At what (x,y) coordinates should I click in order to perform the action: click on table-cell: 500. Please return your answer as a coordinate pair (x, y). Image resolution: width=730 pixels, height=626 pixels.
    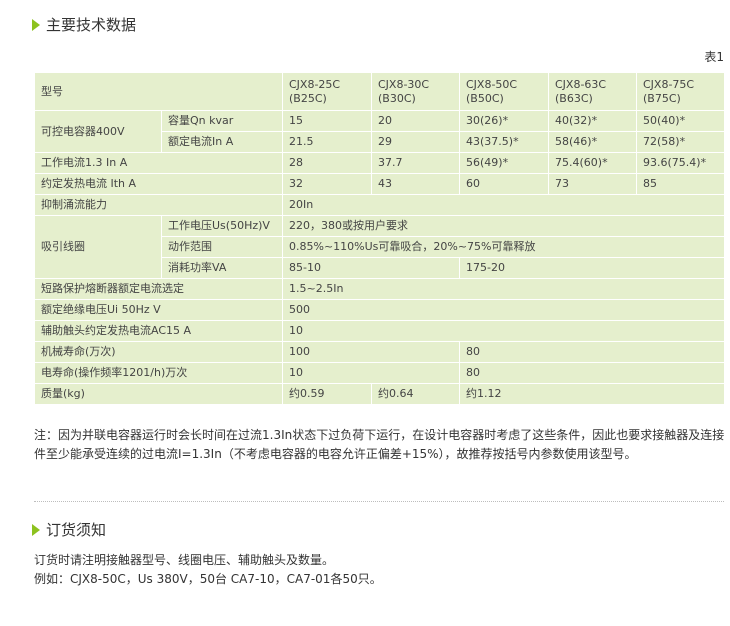
    Looking at the image, I should click on (503, 310).